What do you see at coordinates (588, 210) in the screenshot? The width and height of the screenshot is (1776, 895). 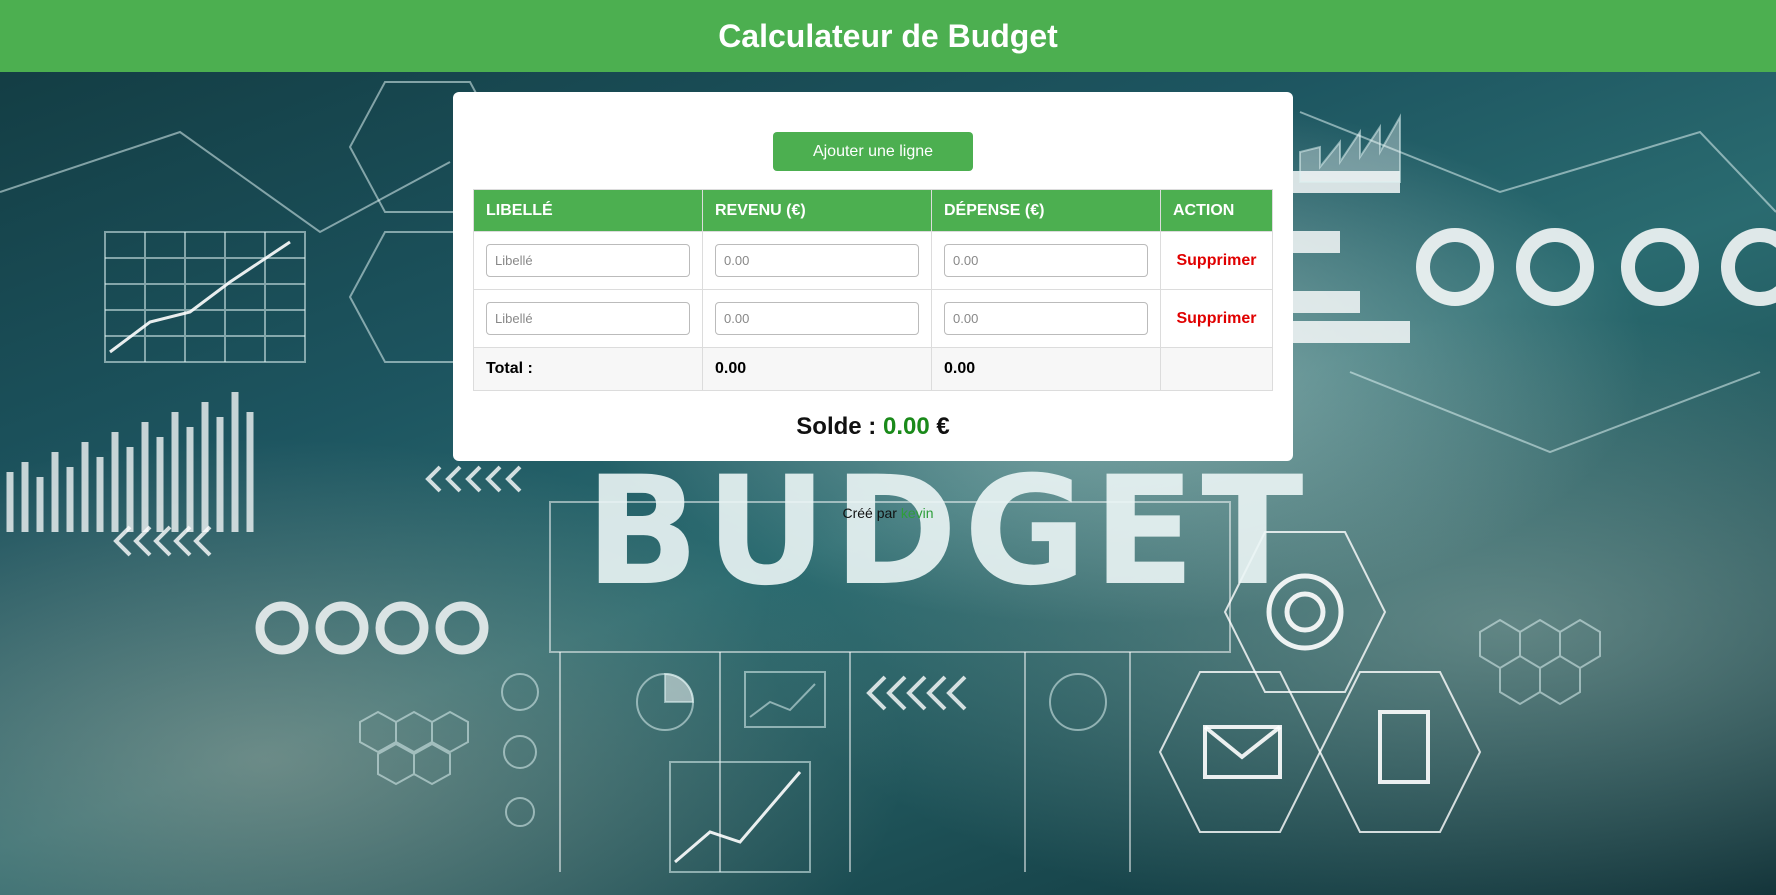 I see `column-header-label: LIBELLÉ` at bounding box center [588, 210].